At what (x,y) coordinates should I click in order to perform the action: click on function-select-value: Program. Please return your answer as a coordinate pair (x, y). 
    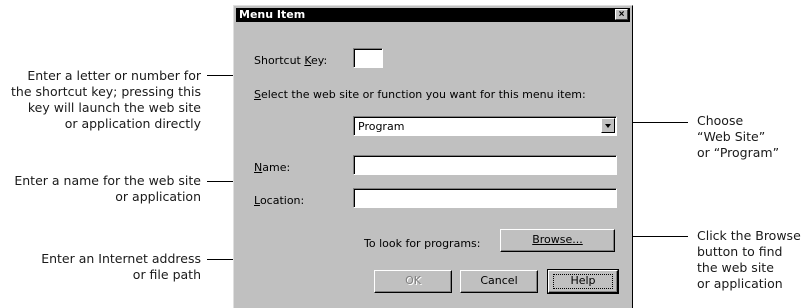
    Looking at the image, I should click on (381, 126).